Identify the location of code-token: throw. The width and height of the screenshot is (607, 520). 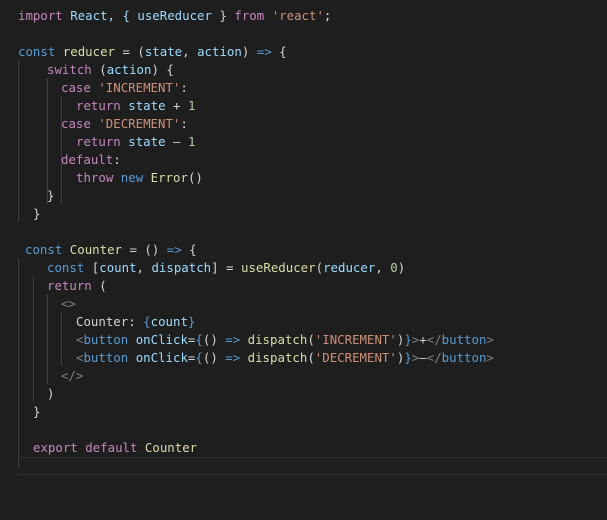
(95, 177).